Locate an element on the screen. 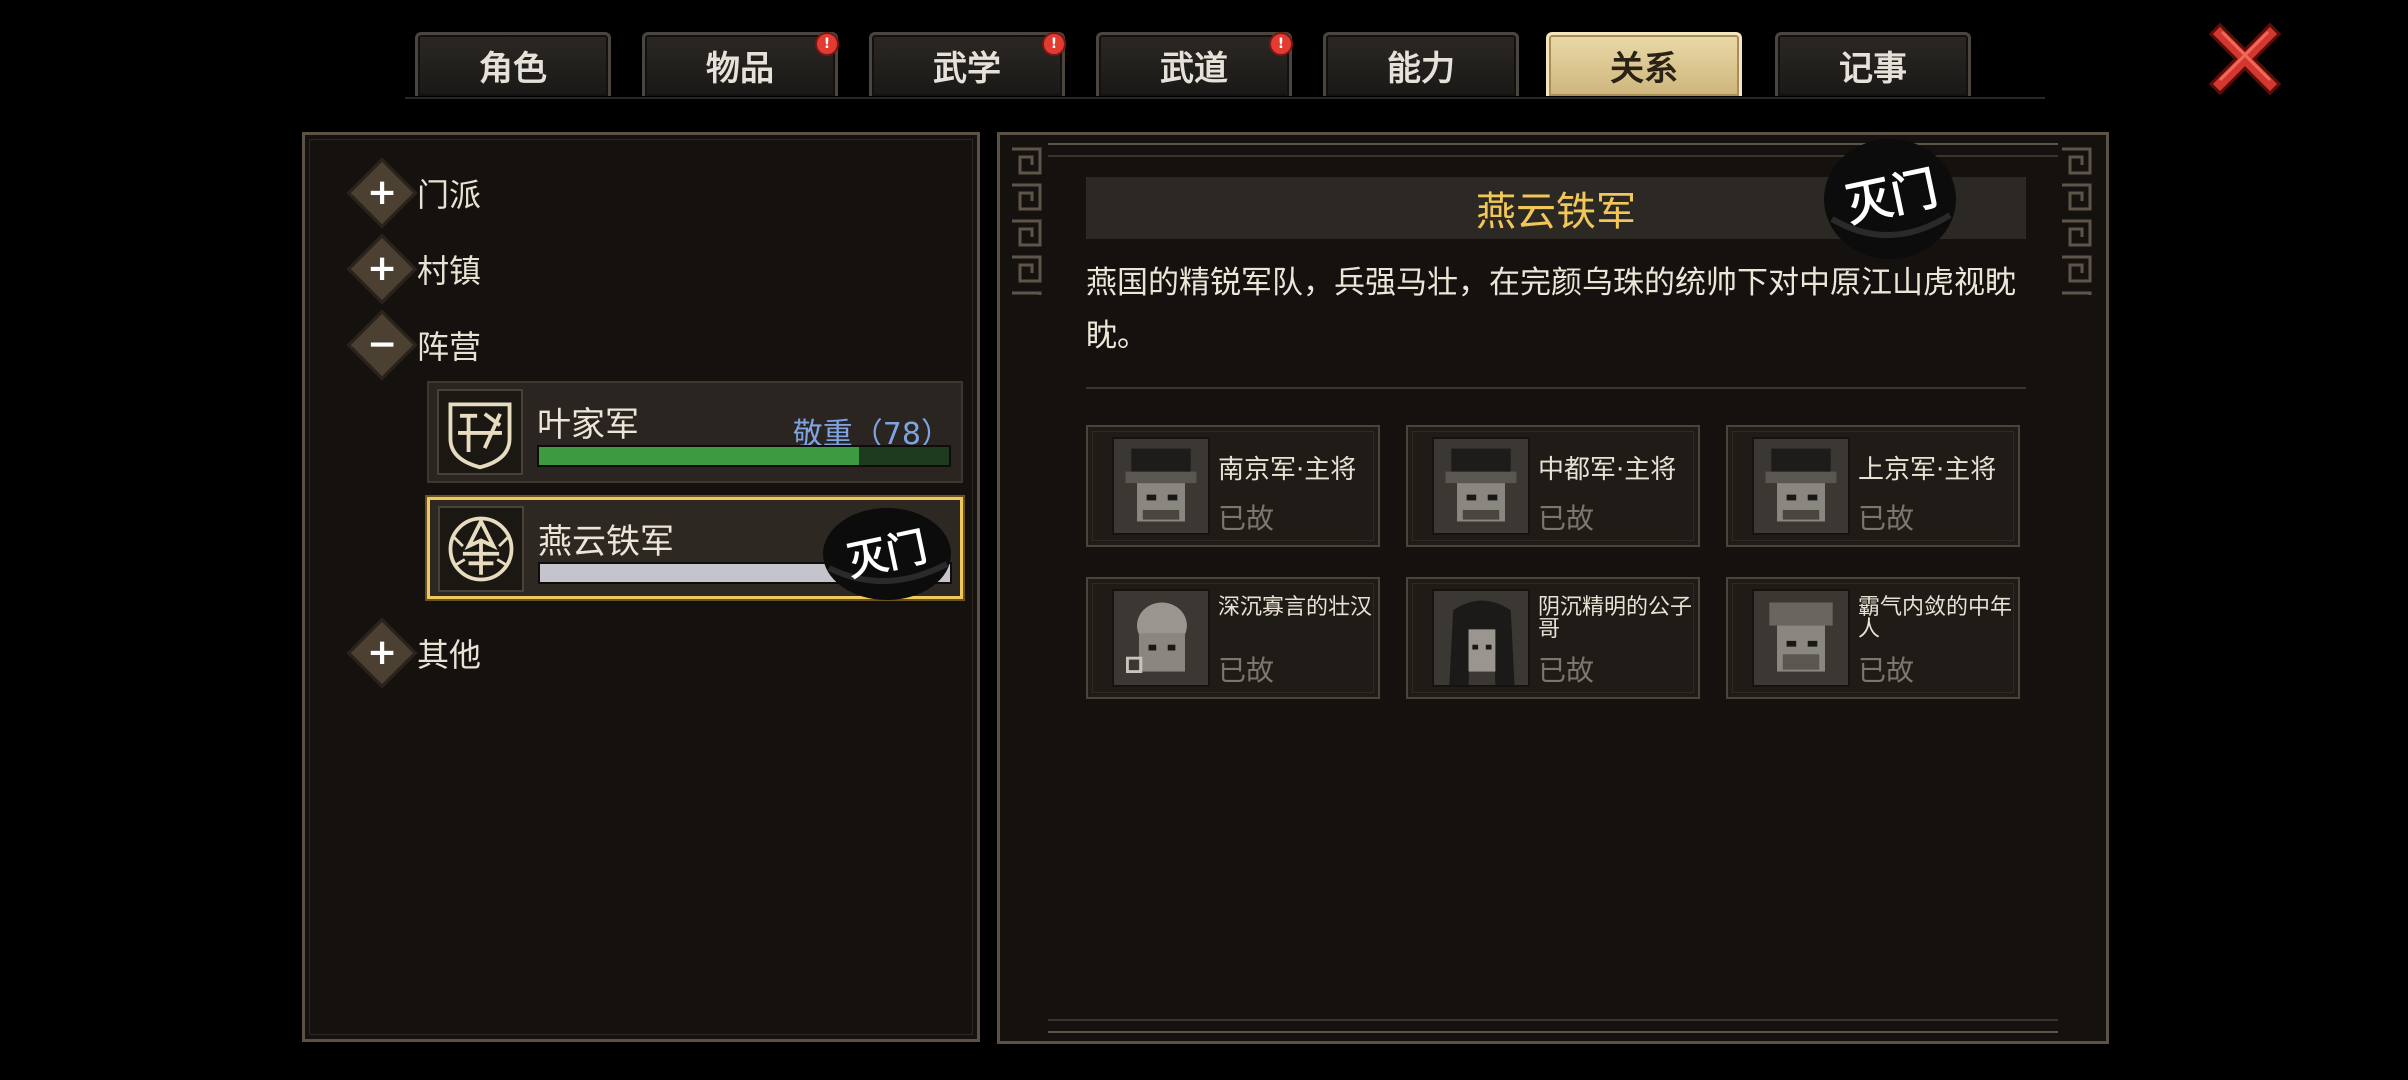 The height and width of the screenshot is (1080, 2408). category-villages: + 村镇 is located at coordinates (414, 269).